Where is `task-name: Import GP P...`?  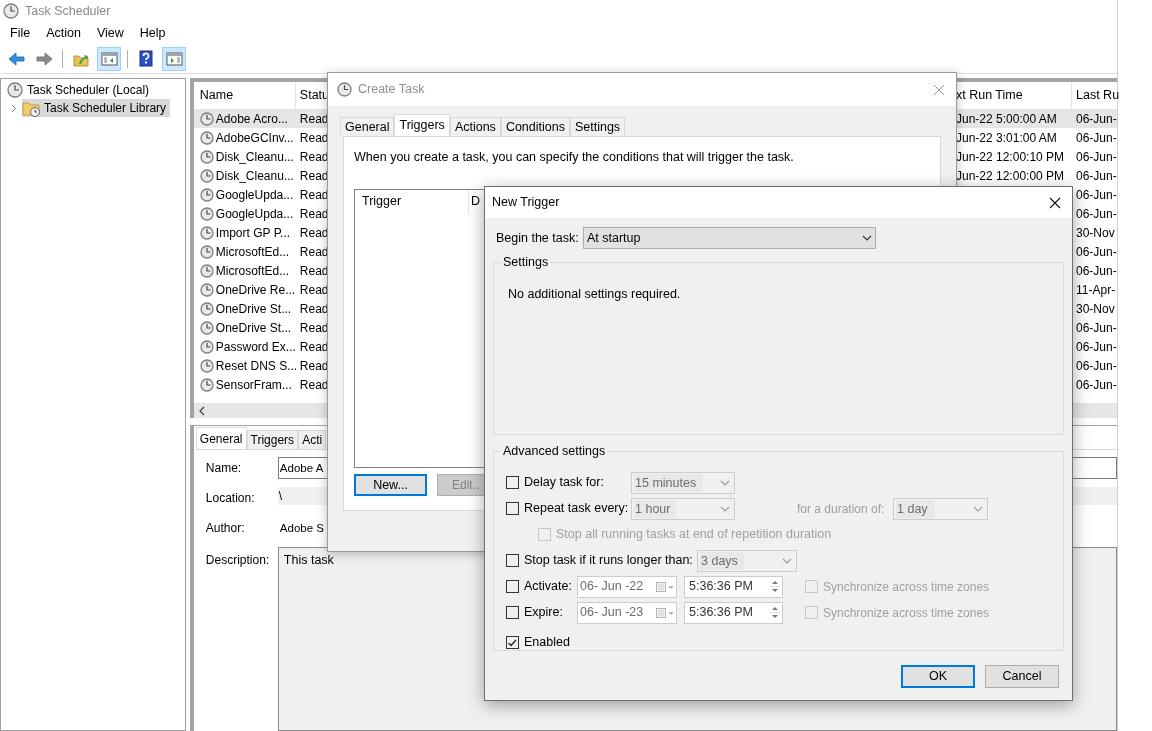 task-name: Import GP P... is located at coordinates (253, 233).